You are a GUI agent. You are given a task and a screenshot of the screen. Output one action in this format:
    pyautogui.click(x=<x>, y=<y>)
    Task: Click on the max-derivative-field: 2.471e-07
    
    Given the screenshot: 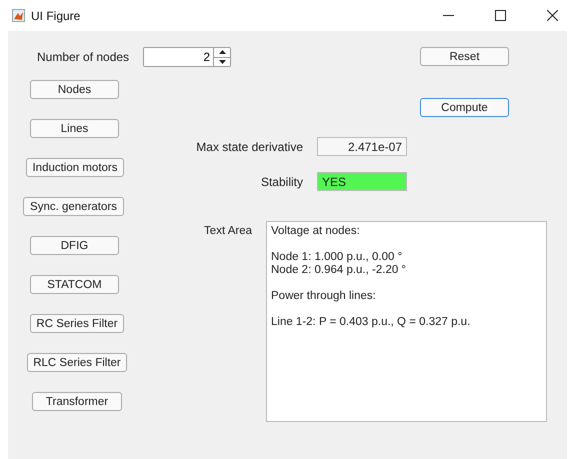 What is the action you would take?
    pyautogui.click(x=362, y=146)
    